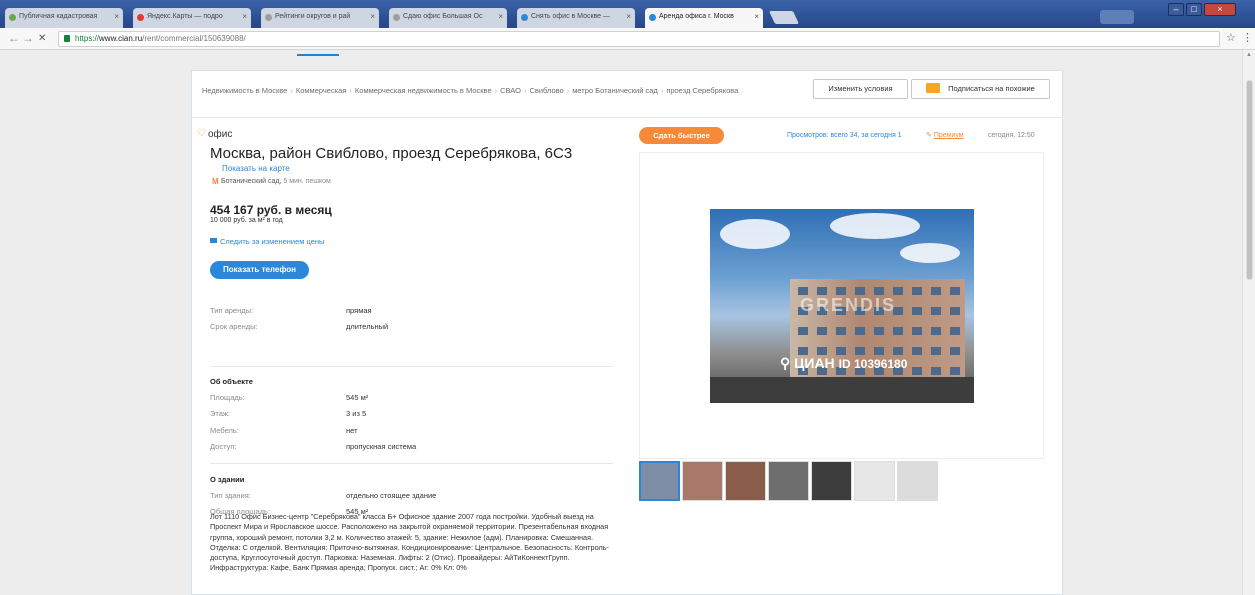 Image resolution: width=1255 pixels, height=595 pixels. Describe the element at coordinates (615, 90) in the screenshot. I see `breadcrumb-item: метро Ботанический сад` at that location.